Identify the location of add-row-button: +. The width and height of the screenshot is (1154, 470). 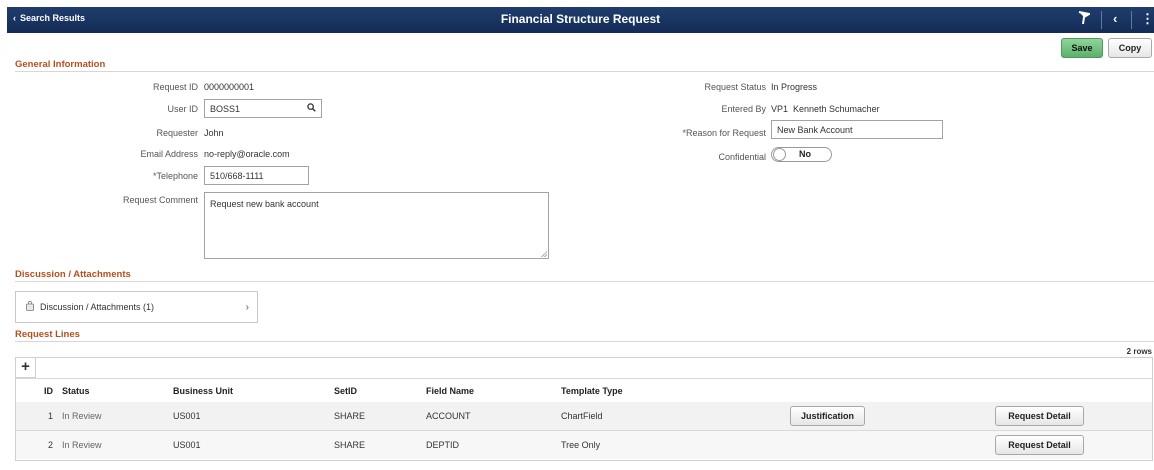
(26, 368).